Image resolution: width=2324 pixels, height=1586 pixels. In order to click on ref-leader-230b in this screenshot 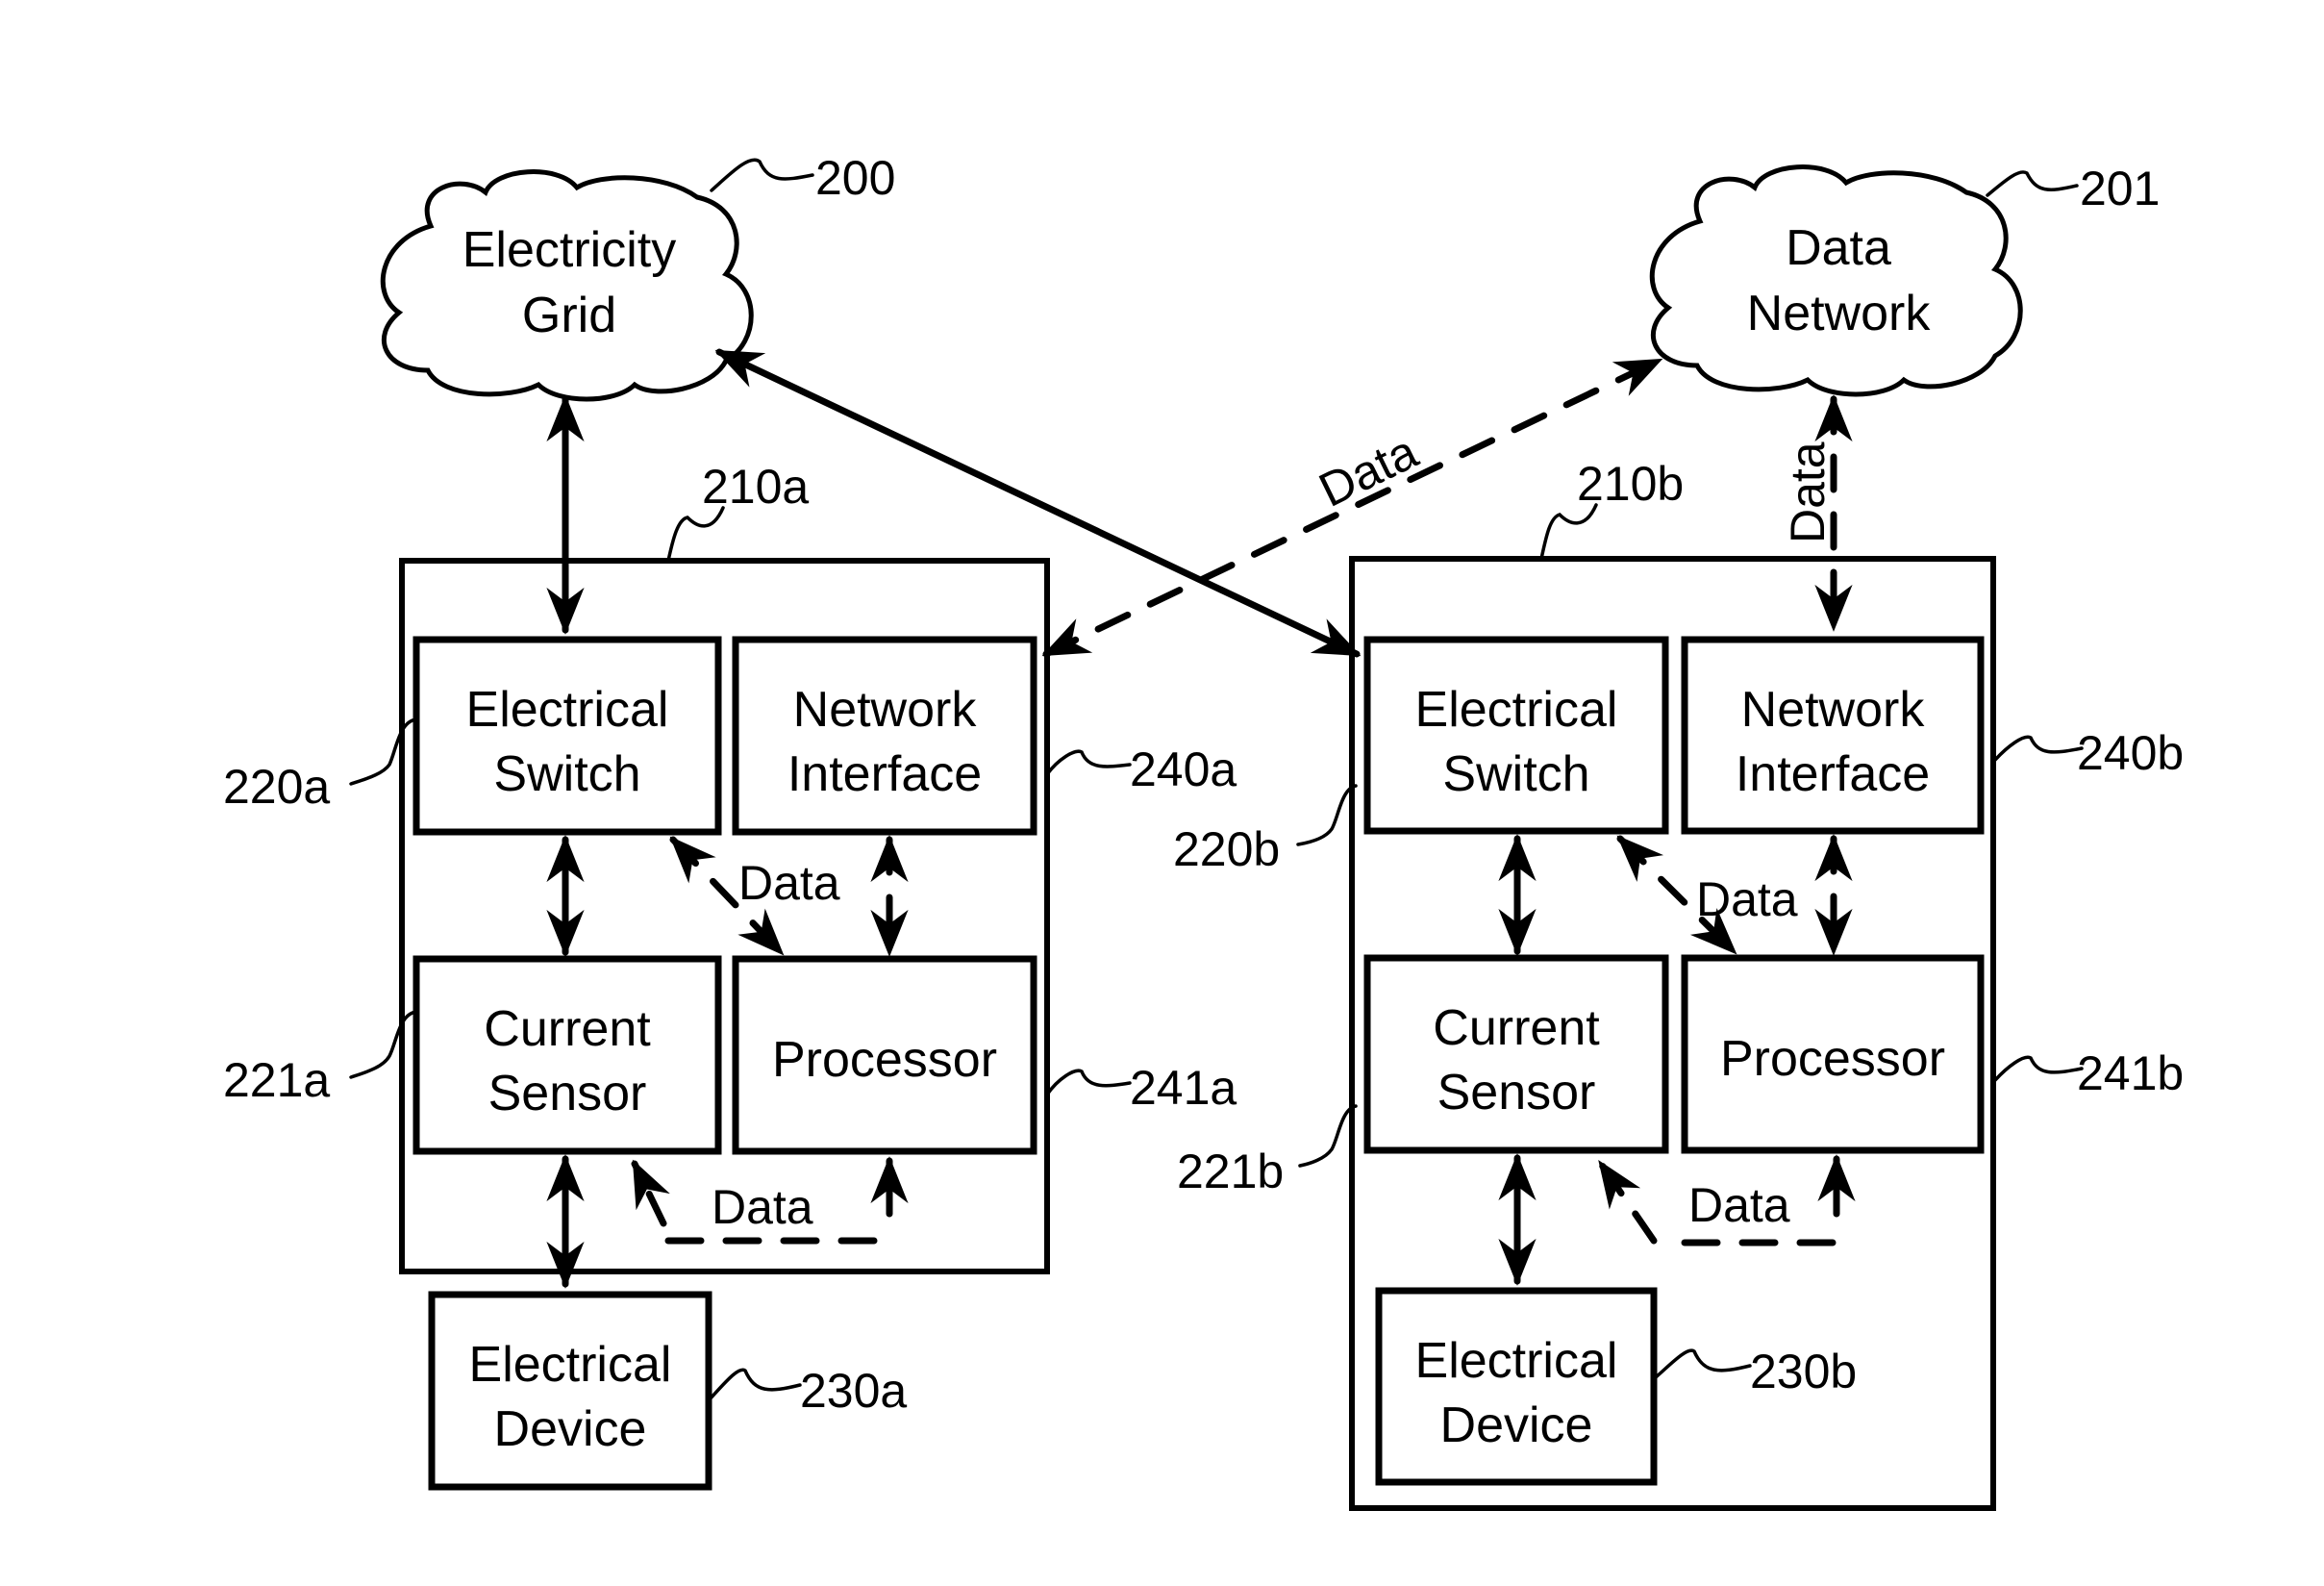, I will do `click(1703, 1363)`.